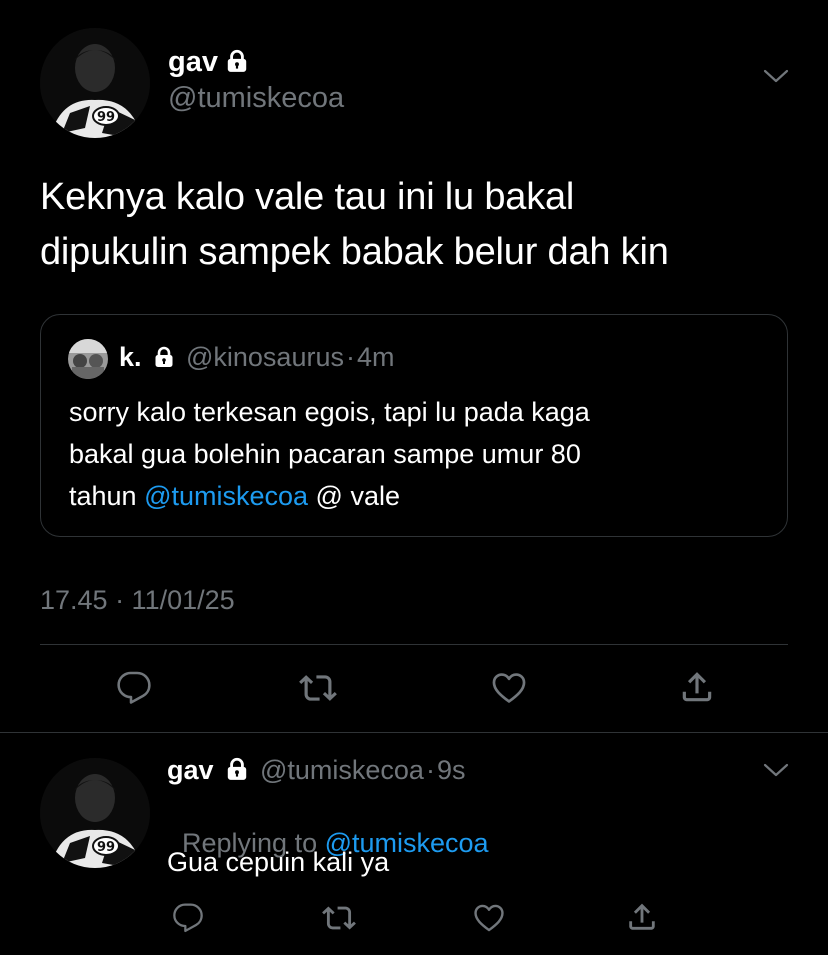 The height and width of the screenshot is (955, 828). Describe the element at coordinates (88, 359) in the screenshot. I see `quoted-author-avatar` at that location.